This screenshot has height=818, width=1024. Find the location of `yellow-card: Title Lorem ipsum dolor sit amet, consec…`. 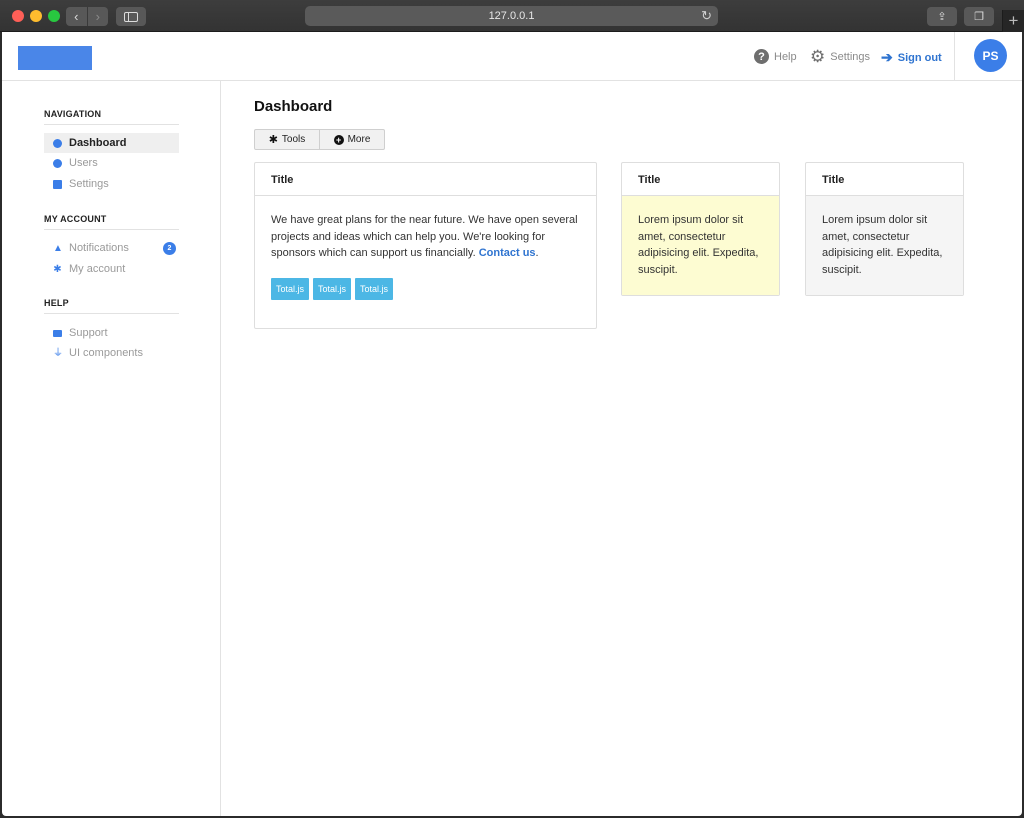

yellow-card: Title Lorem ipsum dolor sit amet, consec… is located at coordinates (700, 229).